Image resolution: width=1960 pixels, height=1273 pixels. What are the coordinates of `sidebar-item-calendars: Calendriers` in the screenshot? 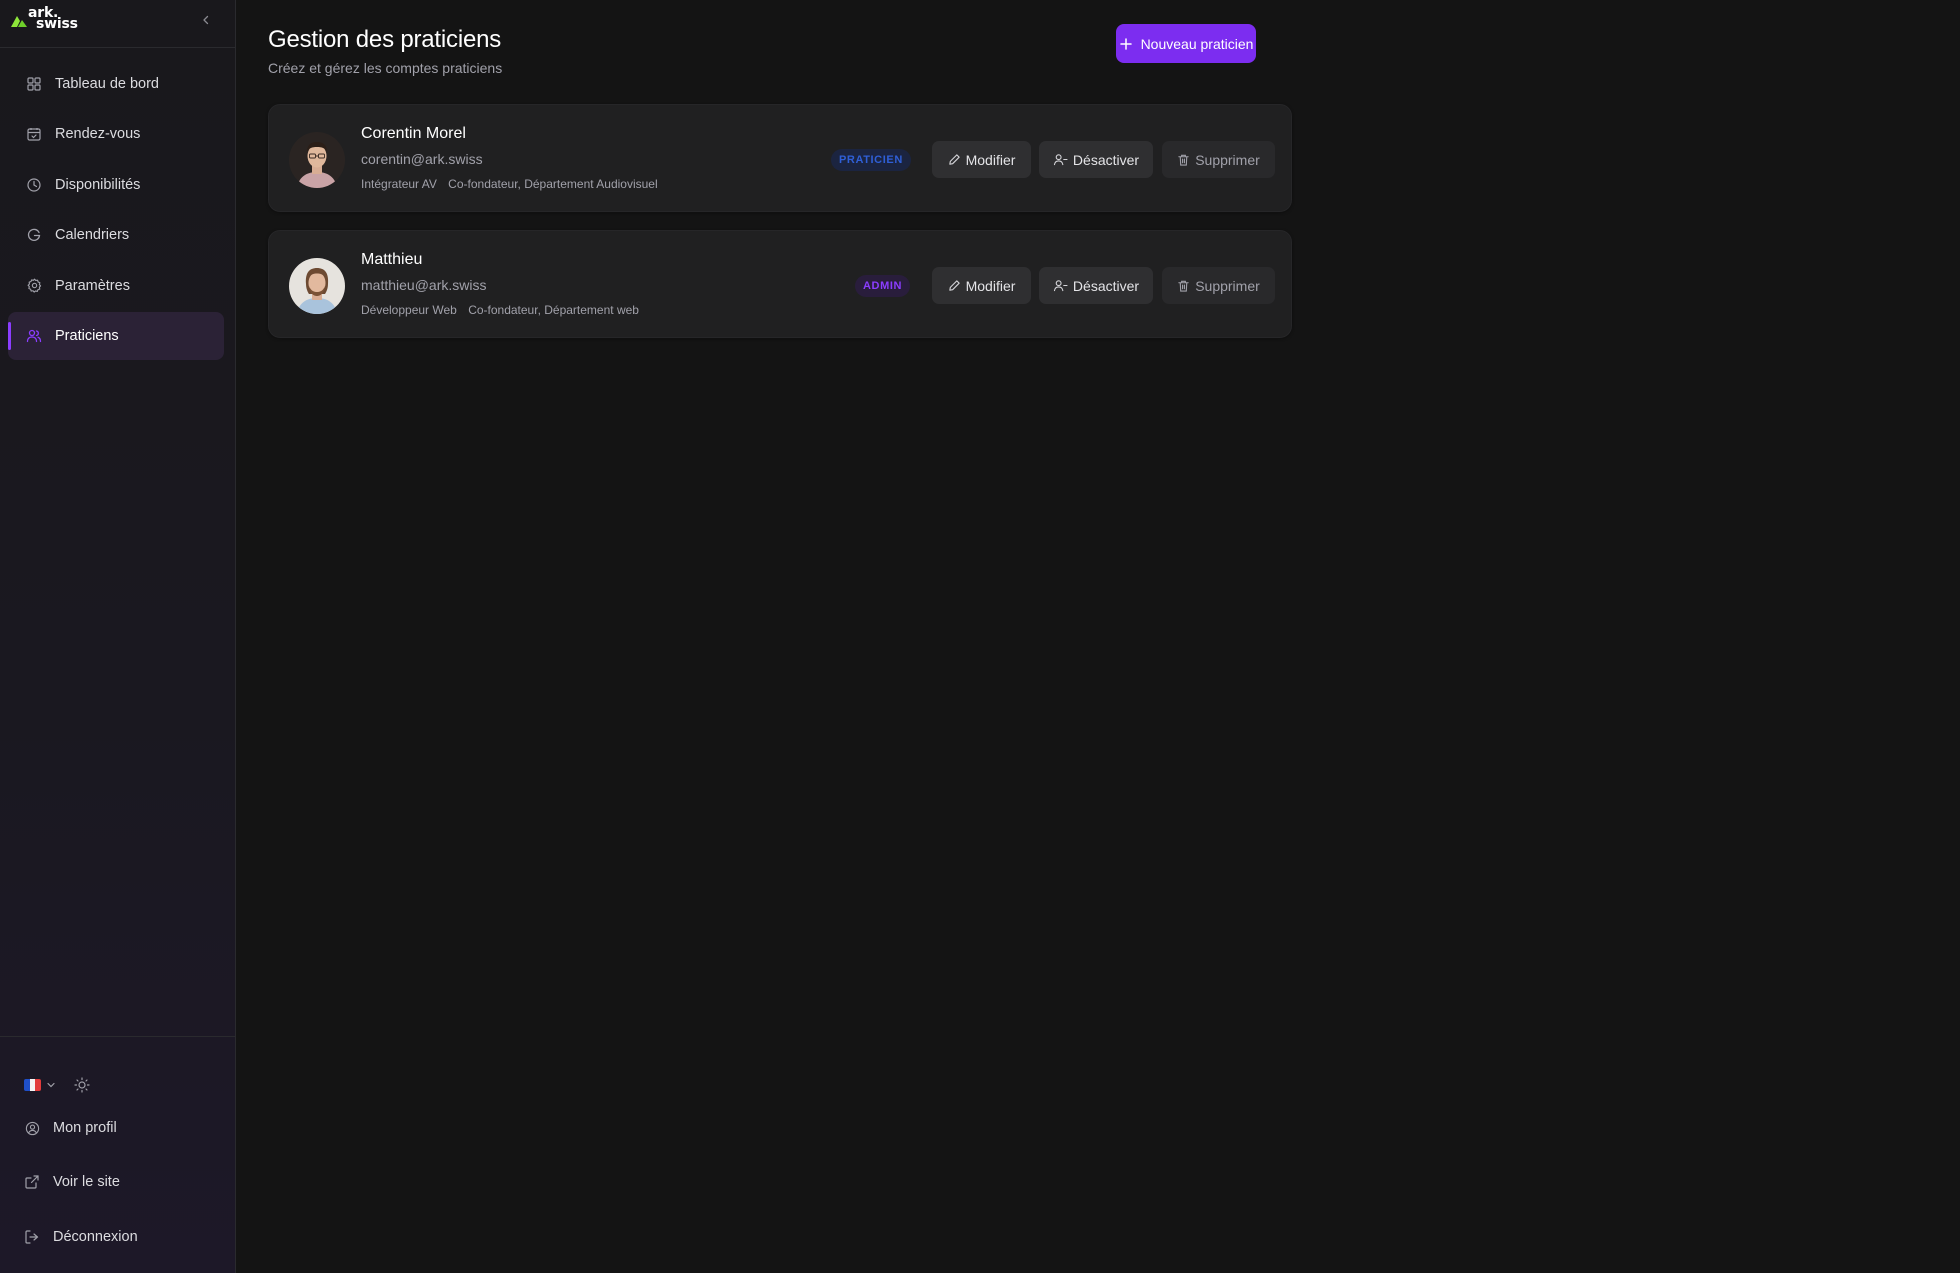 It's located at (116, 235).